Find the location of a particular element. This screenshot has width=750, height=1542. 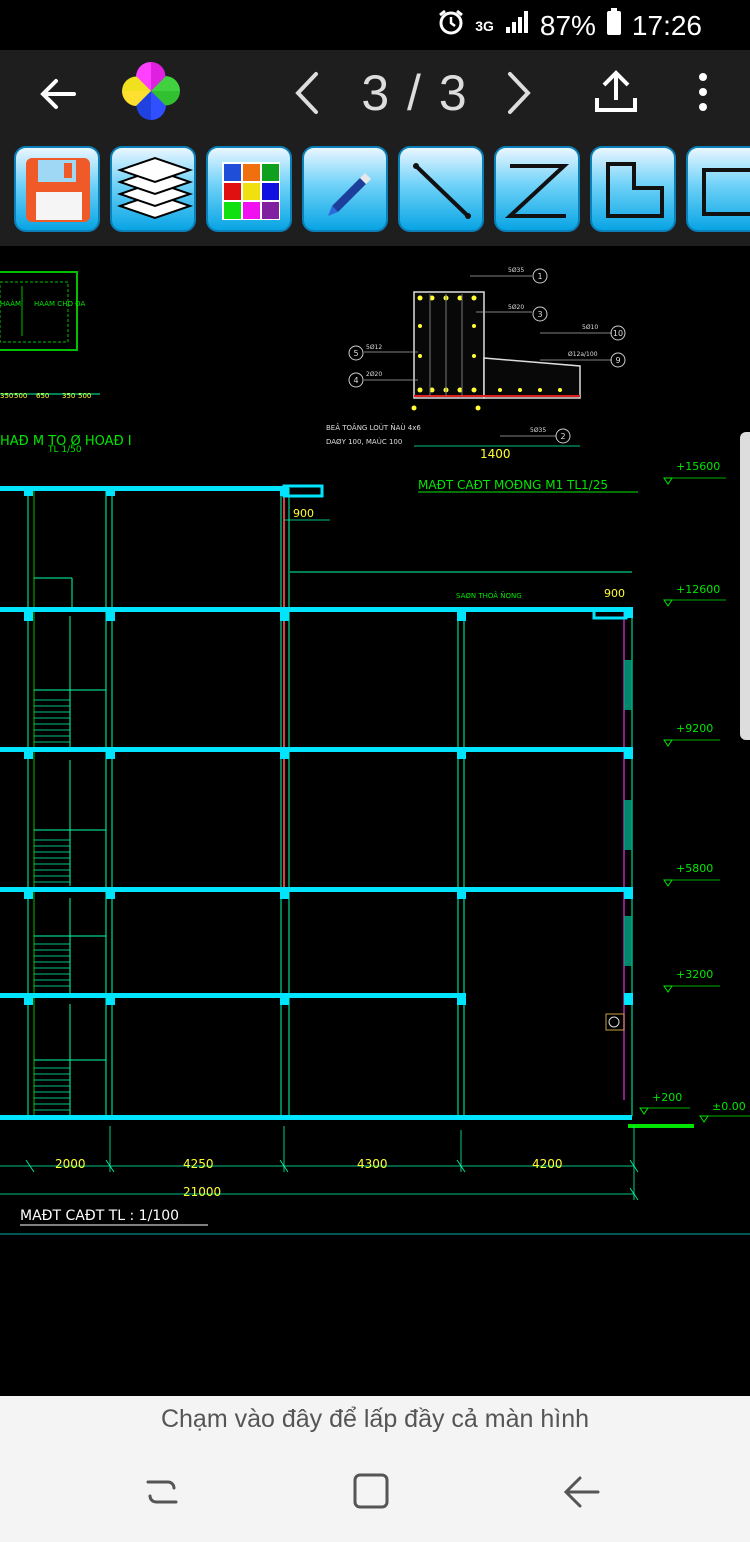

dim-4300: 4300 is located at coordinates (372, 1164).